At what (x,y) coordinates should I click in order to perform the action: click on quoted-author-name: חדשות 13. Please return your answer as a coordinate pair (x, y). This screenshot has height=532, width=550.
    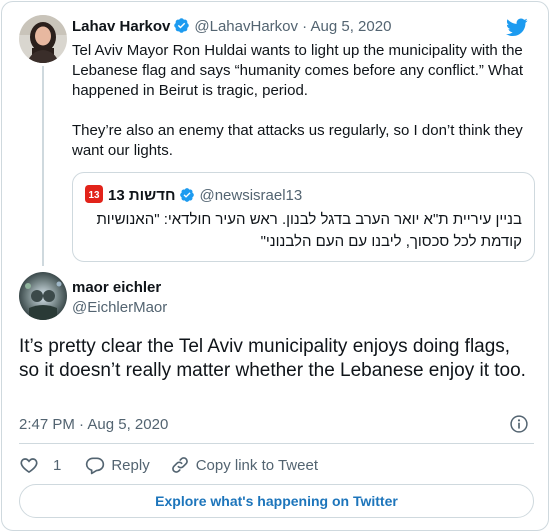
    Looking at the image, I should click on (142, 195).